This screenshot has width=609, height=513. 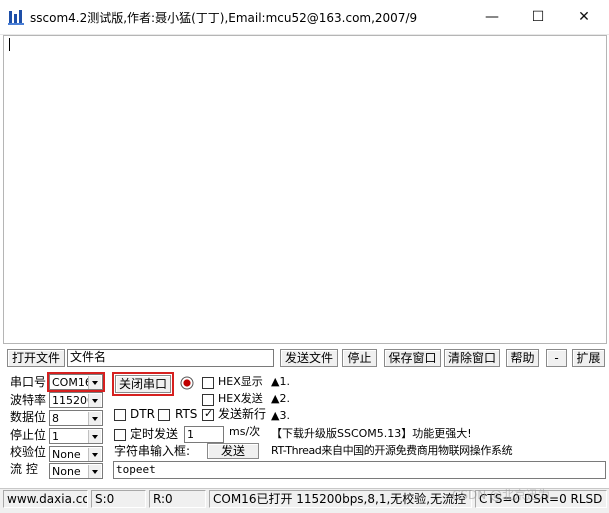 What do you see at coordinates (142, 414) in the screenshot?
I see `dtr-label: DTR` at bounding box center [142, 414].